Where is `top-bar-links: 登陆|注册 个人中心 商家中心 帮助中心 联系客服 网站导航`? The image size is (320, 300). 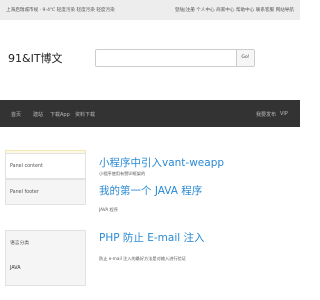 top-bar-links: 登陆|注册 个人中心 商家中心 帮助中心 联系客服 网站导航 is located at coordinates (234, 10).